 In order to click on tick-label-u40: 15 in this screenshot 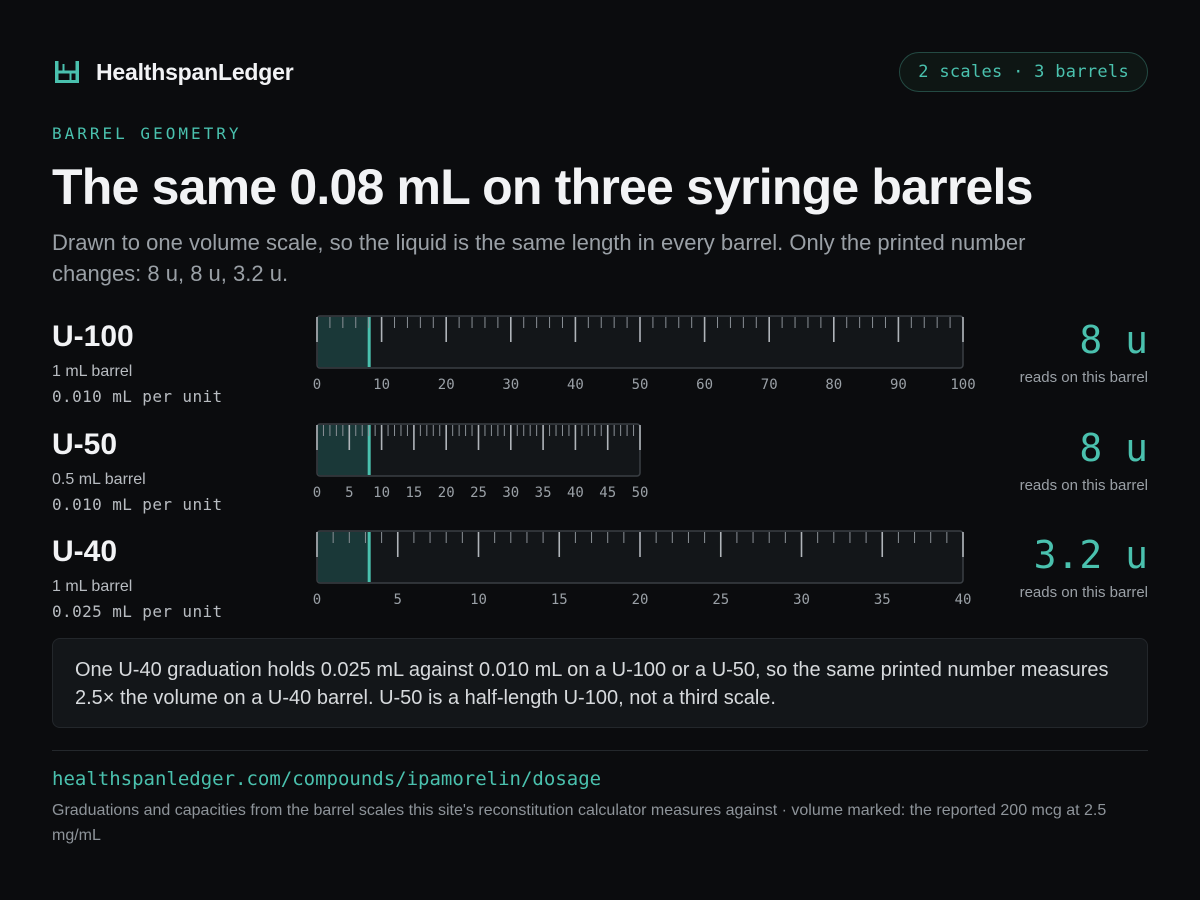, I will do `click(559, 600)`.